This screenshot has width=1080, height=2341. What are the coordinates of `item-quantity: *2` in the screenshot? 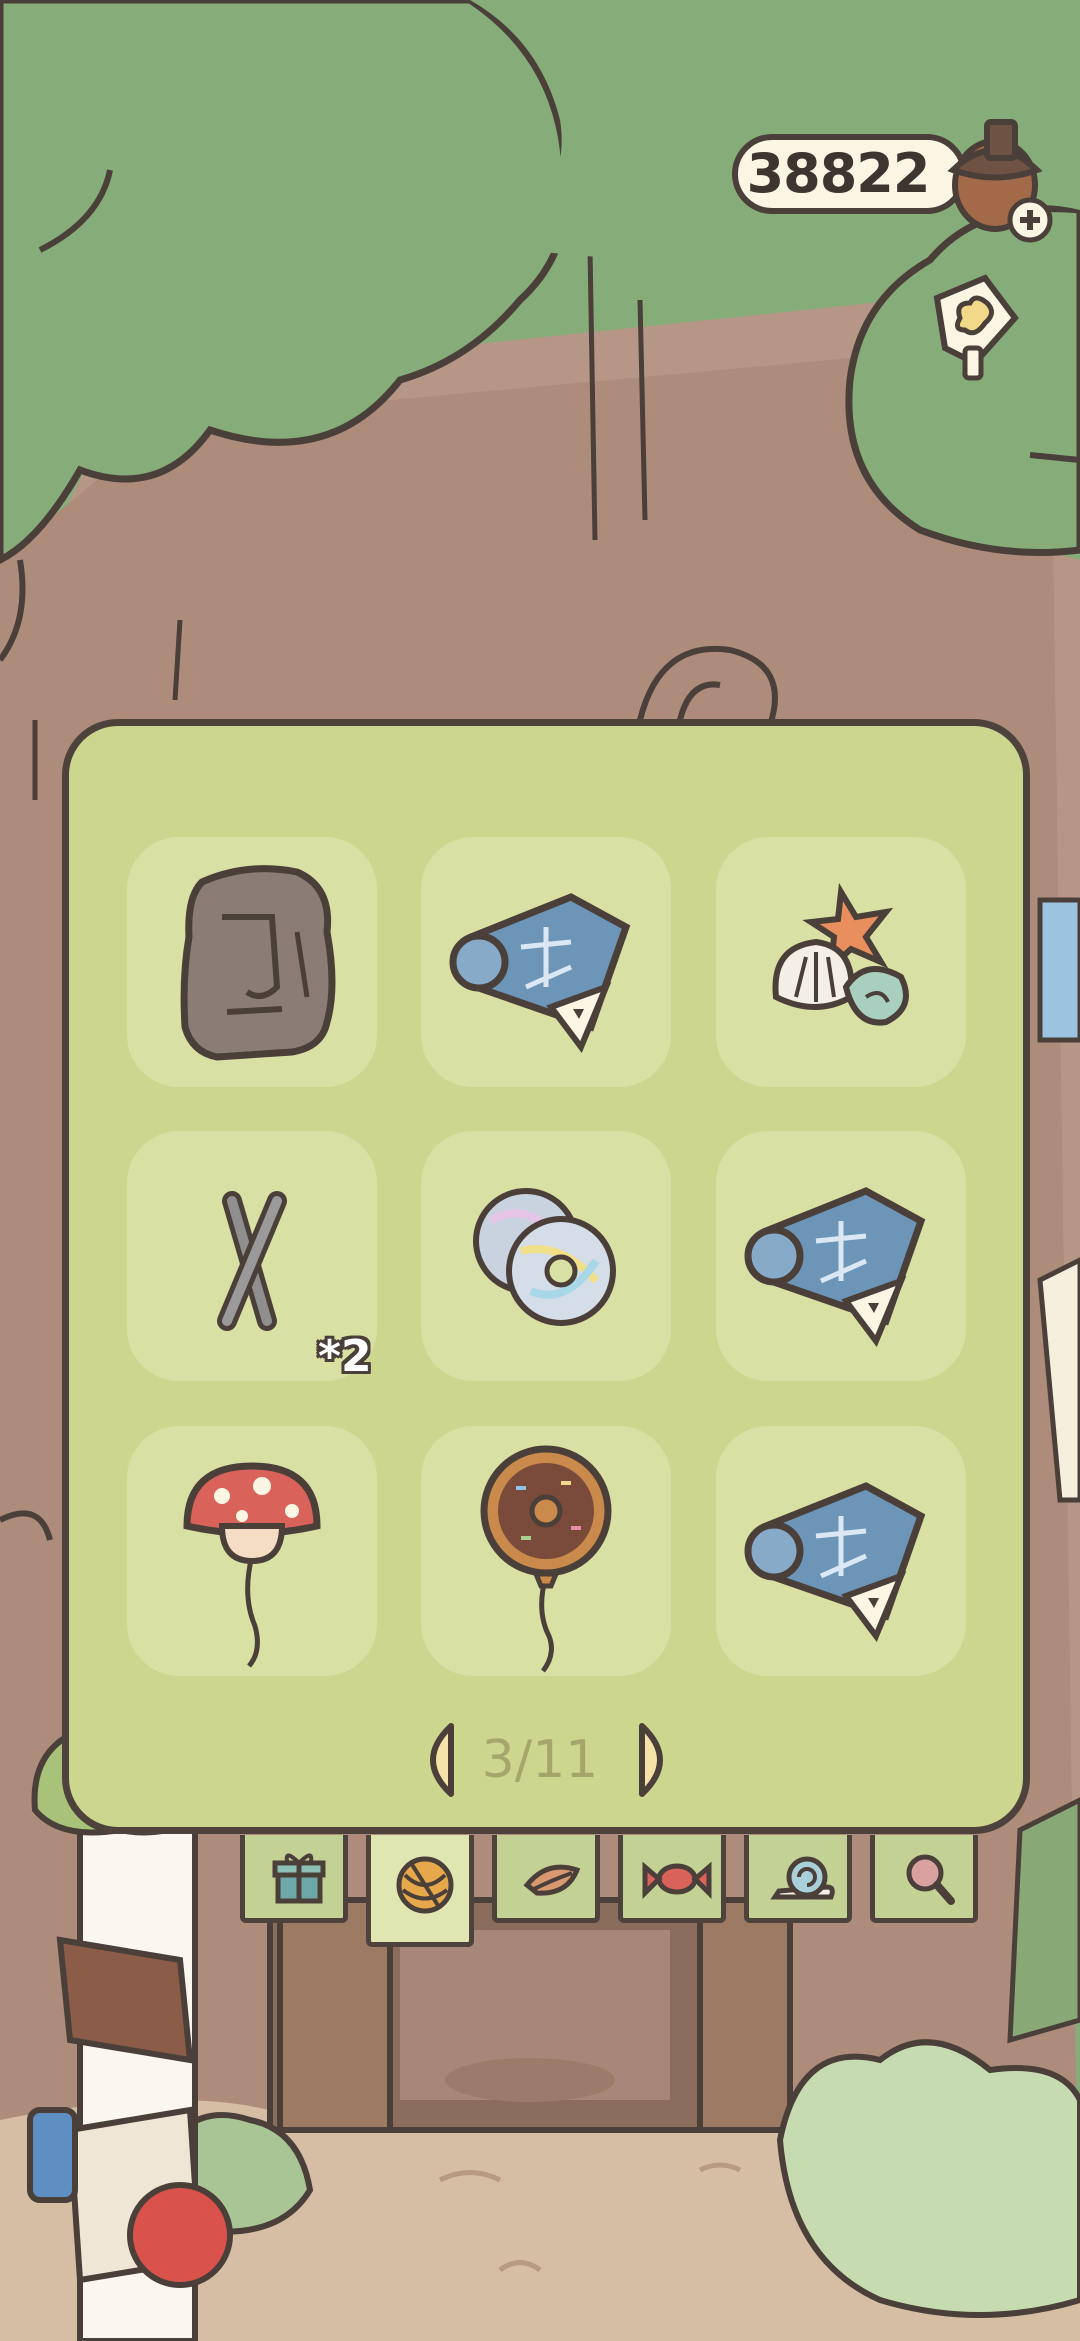 It's located at (345, 1356).